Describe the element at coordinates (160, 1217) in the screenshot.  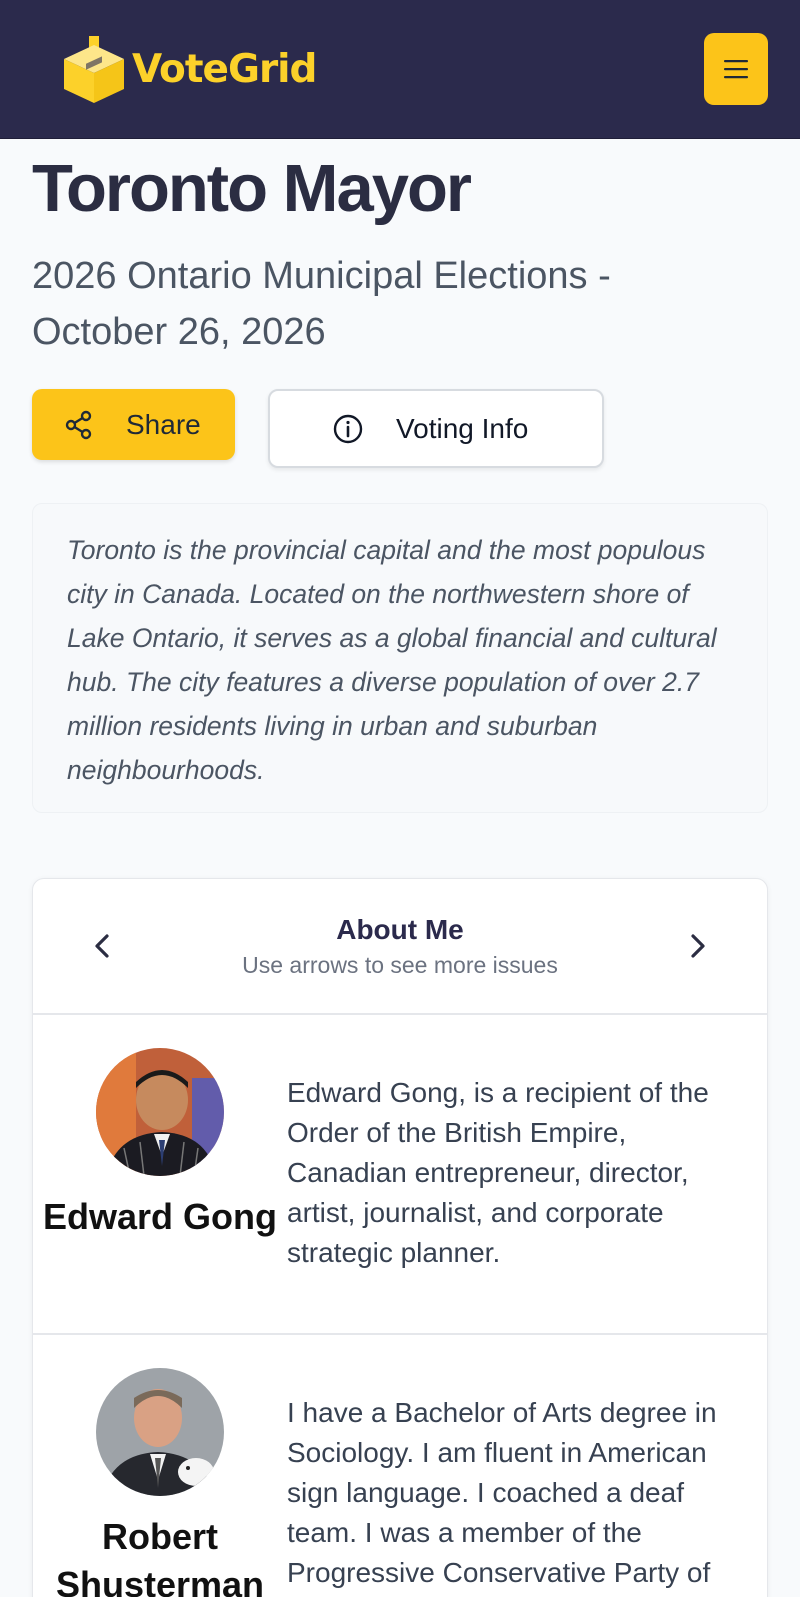
I see `candidate-name: Edward Gong` at that location.